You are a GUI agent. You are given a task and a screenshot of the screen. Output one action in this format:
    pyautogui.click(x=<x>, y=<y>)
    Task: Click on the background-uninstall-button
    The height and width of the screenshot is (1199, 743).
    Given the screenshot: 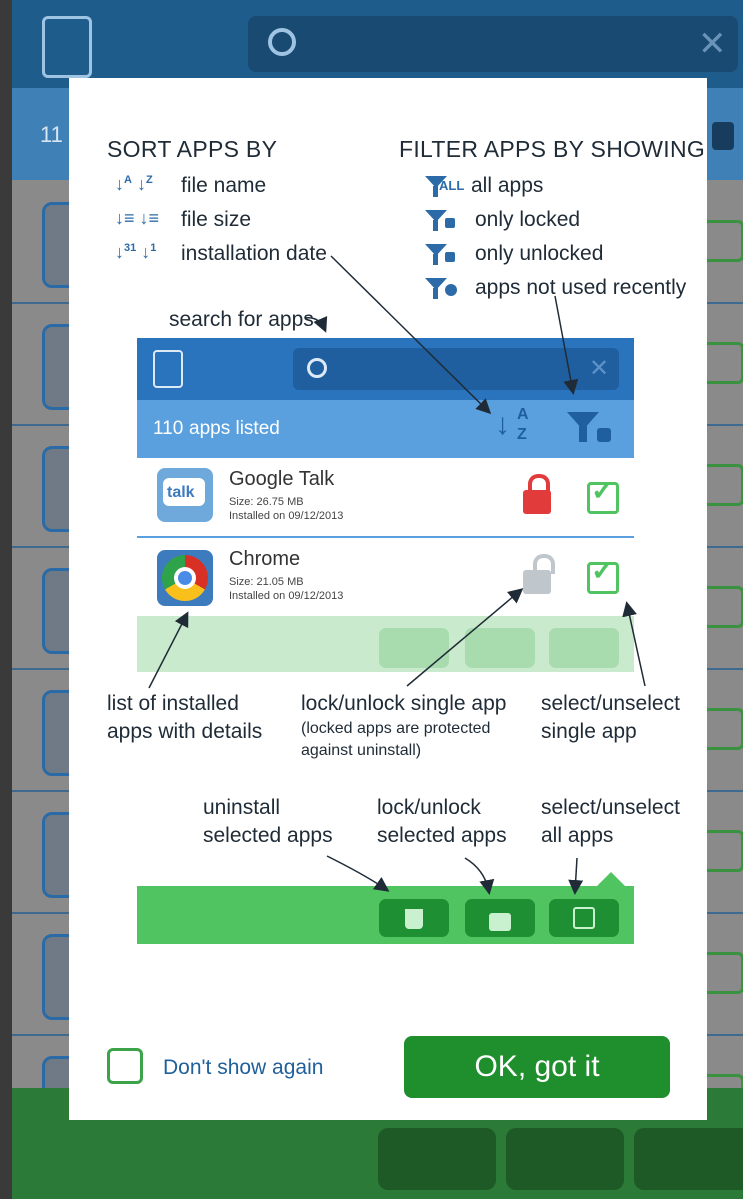 What is the action you would take?
    pyautogui.click(x=437, y=1159)
    